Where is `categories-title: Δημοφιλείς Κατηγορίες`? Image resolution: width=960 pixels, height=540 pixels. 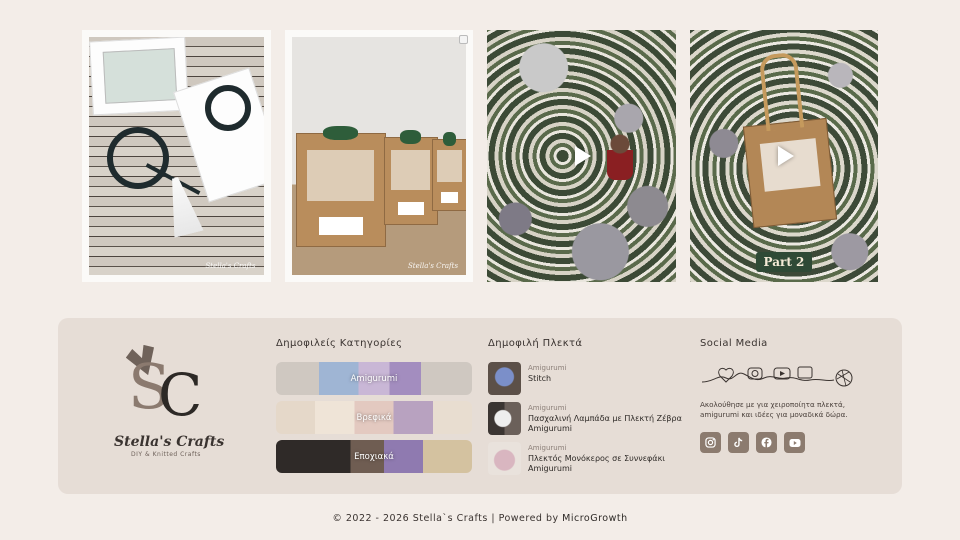 categories-title: Δημοφιλείς Κατηγορίες is located at coordinates (339, 343).